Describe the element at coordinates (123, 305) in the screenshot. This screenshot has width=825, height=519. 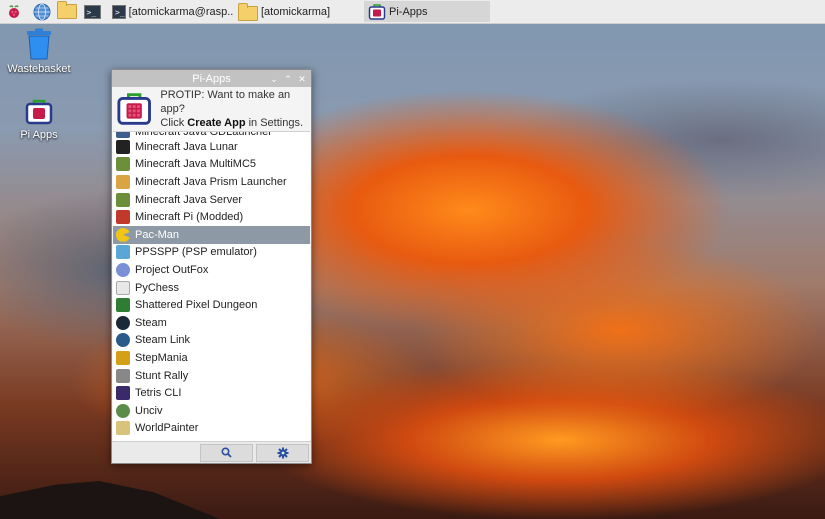
I see `sword-icon` at that location.